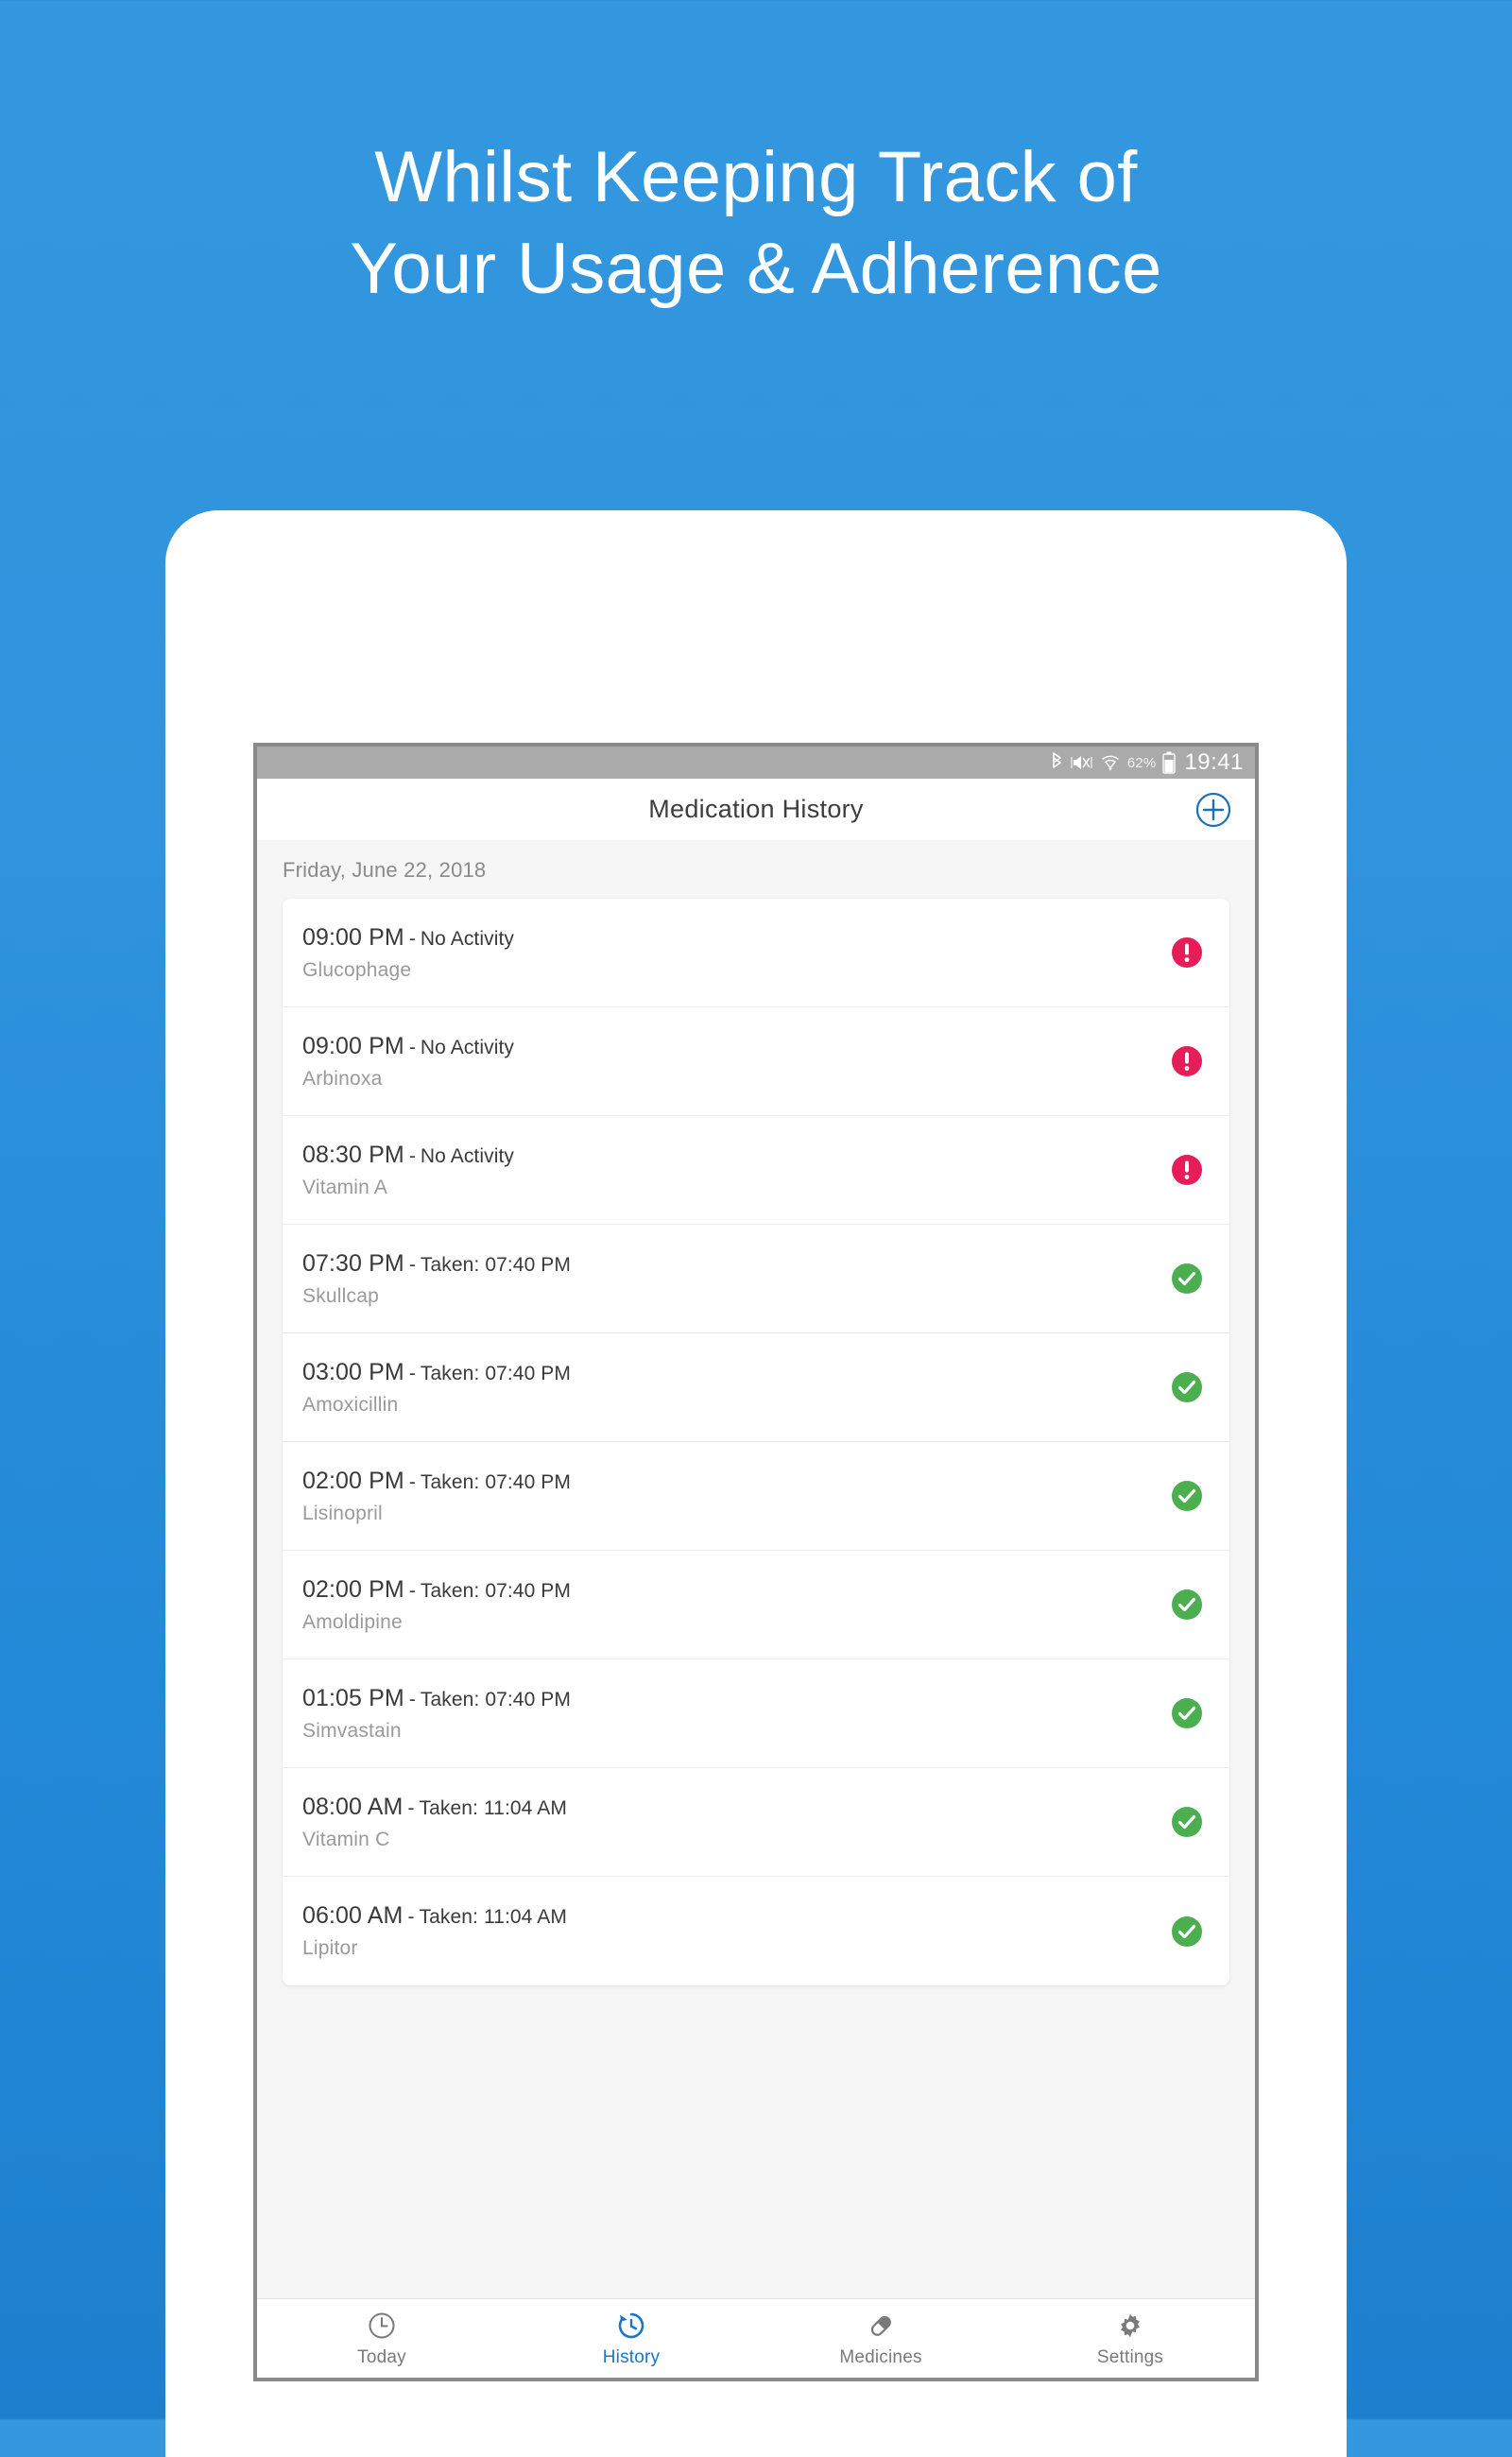 Image resolution: width=1512 pixels, height=2457 pixels. I want to click on row-schedule-line: 06:00 AM - Taken: 11:04 AM, so click(434, 1916).